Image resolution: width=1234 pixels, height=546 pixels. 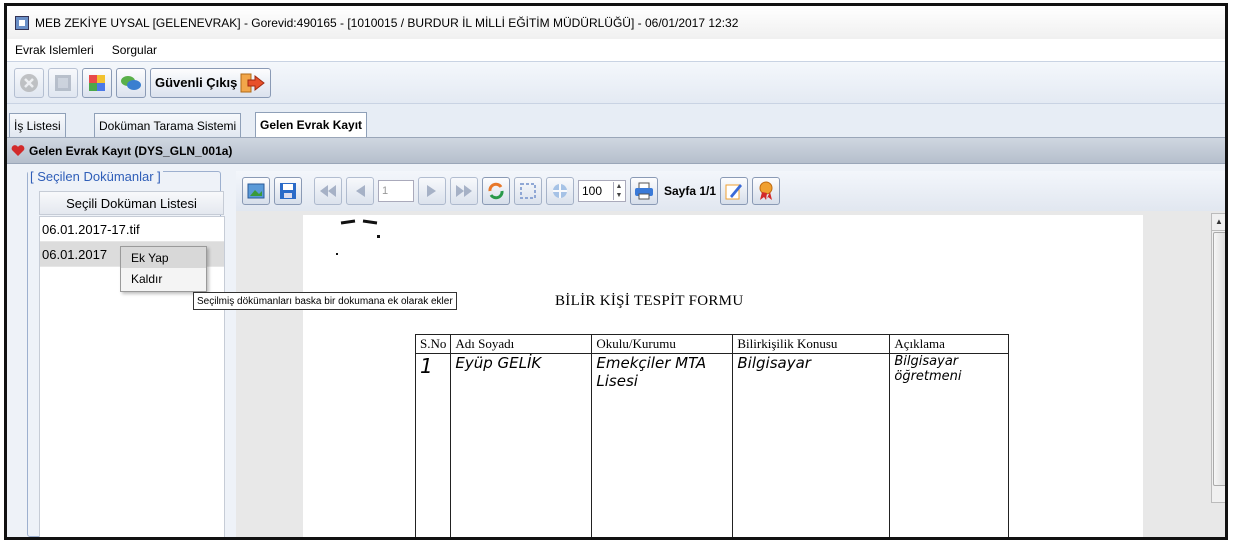 I want to click on ribbon-icon, so click(x=766, y=190).